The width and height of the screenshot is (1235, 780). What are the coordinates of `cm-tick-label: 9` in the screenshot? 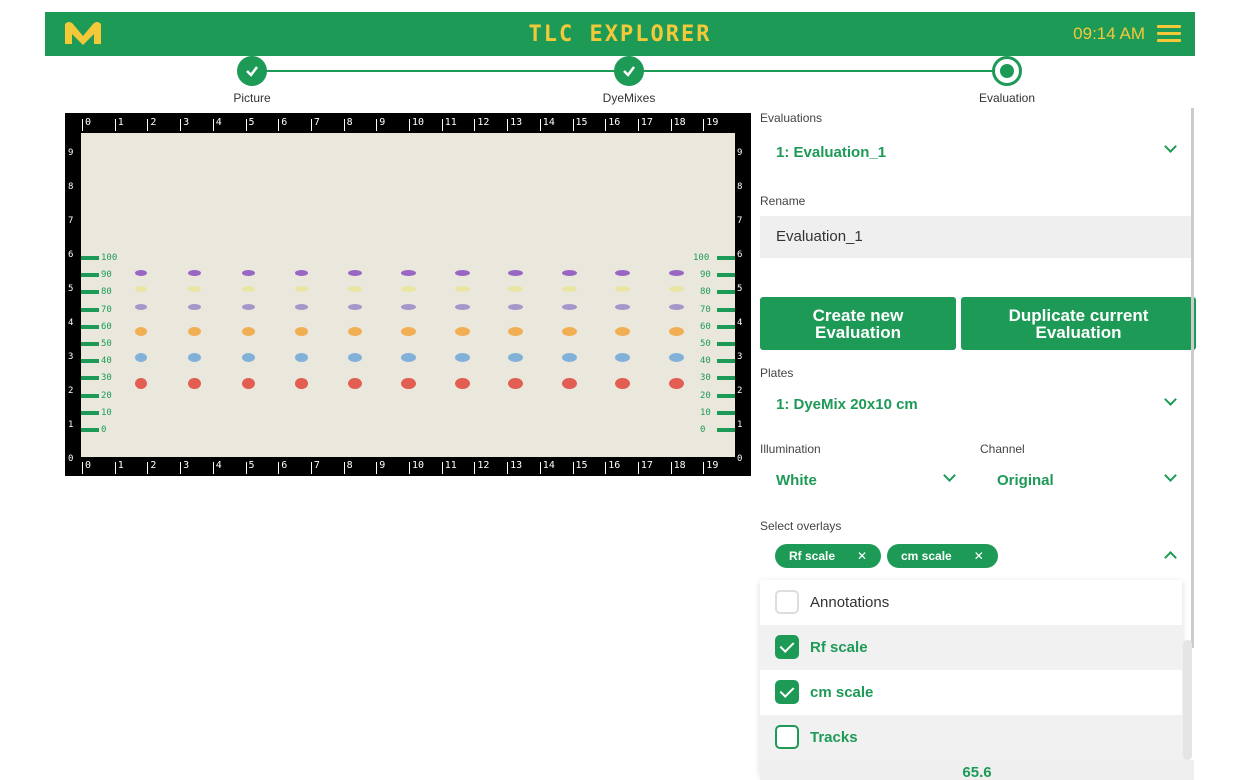 It's located at (381, 467).